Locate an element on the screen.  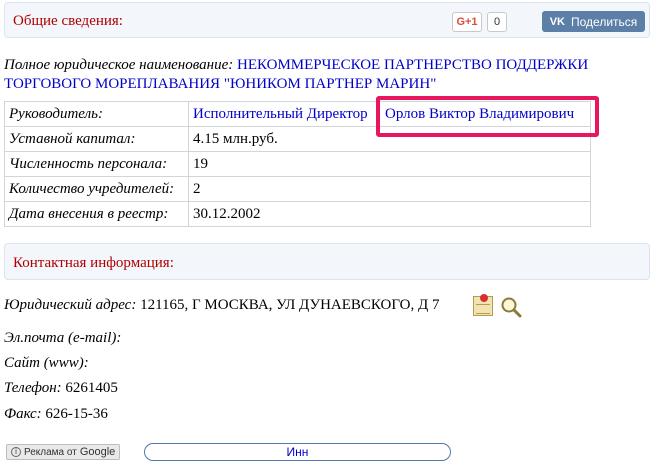
registry-date-value: 30.12.2002 is located at coordinates (389, 214).